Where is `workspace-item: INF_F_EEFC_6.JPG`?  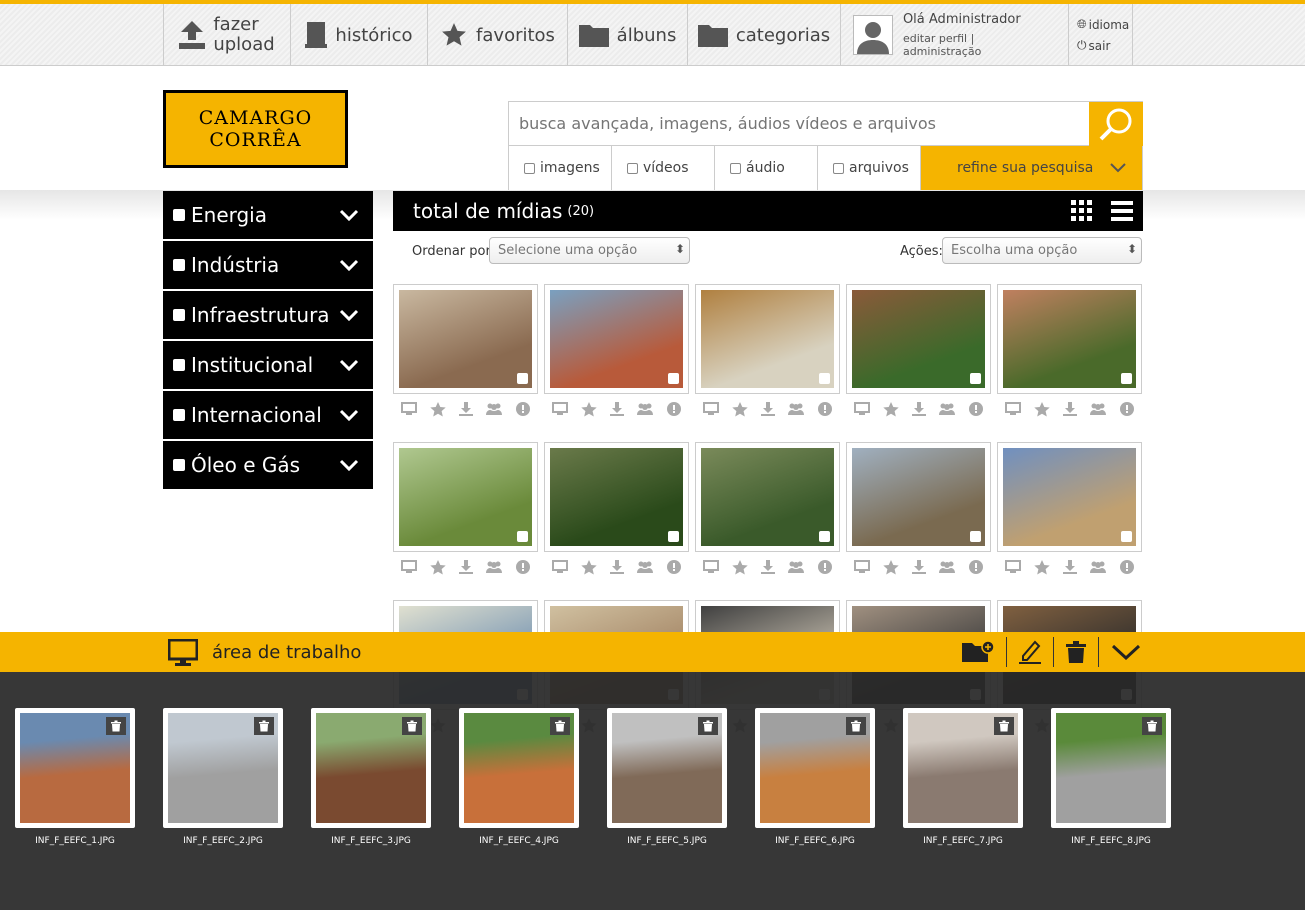
workspace-item: INF_F_EEFC_6.JPG is located at coordinates (815, 777).